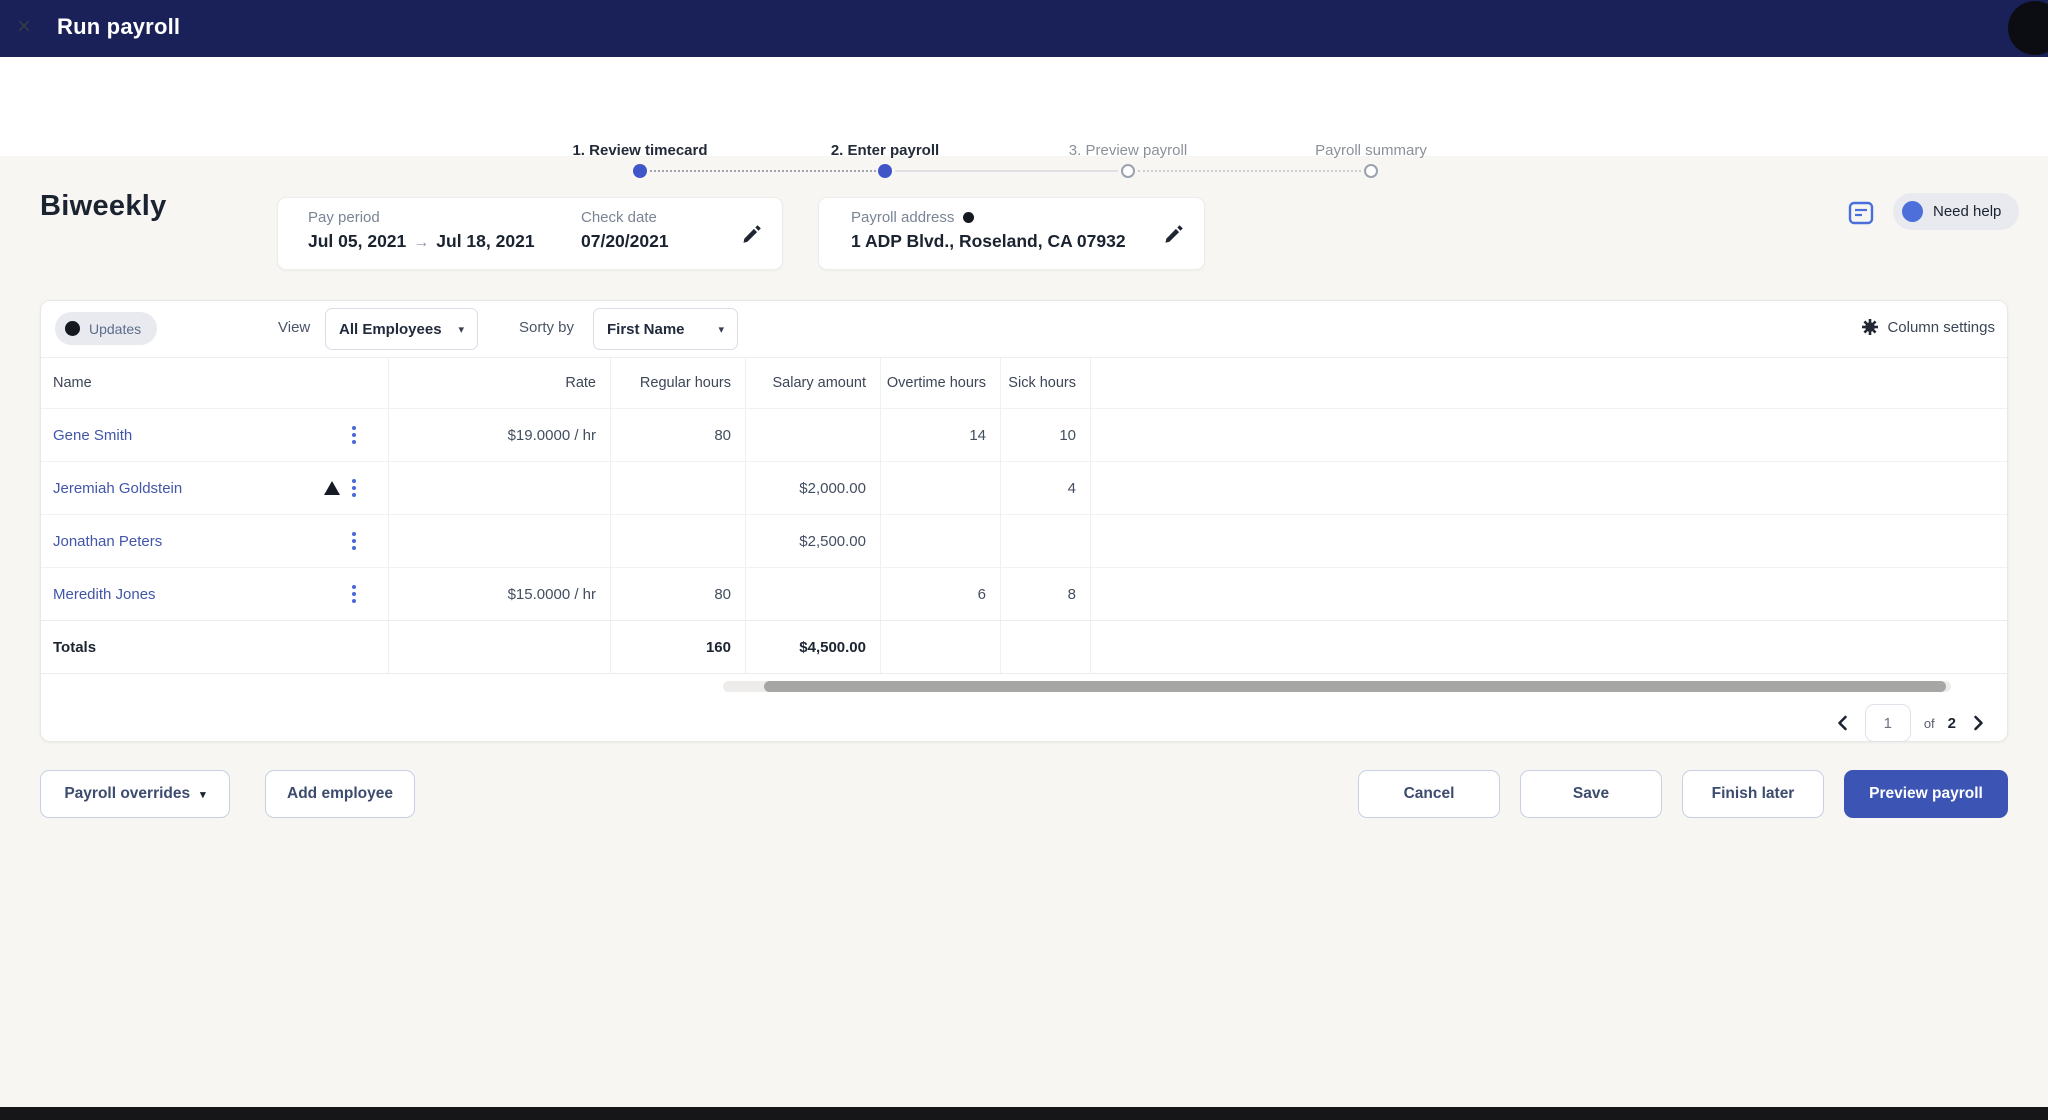  What do you see at coordinates (1046, 541) in the screenshot?
I see `sick-hours-cell` at bounding box center [1046, 541].